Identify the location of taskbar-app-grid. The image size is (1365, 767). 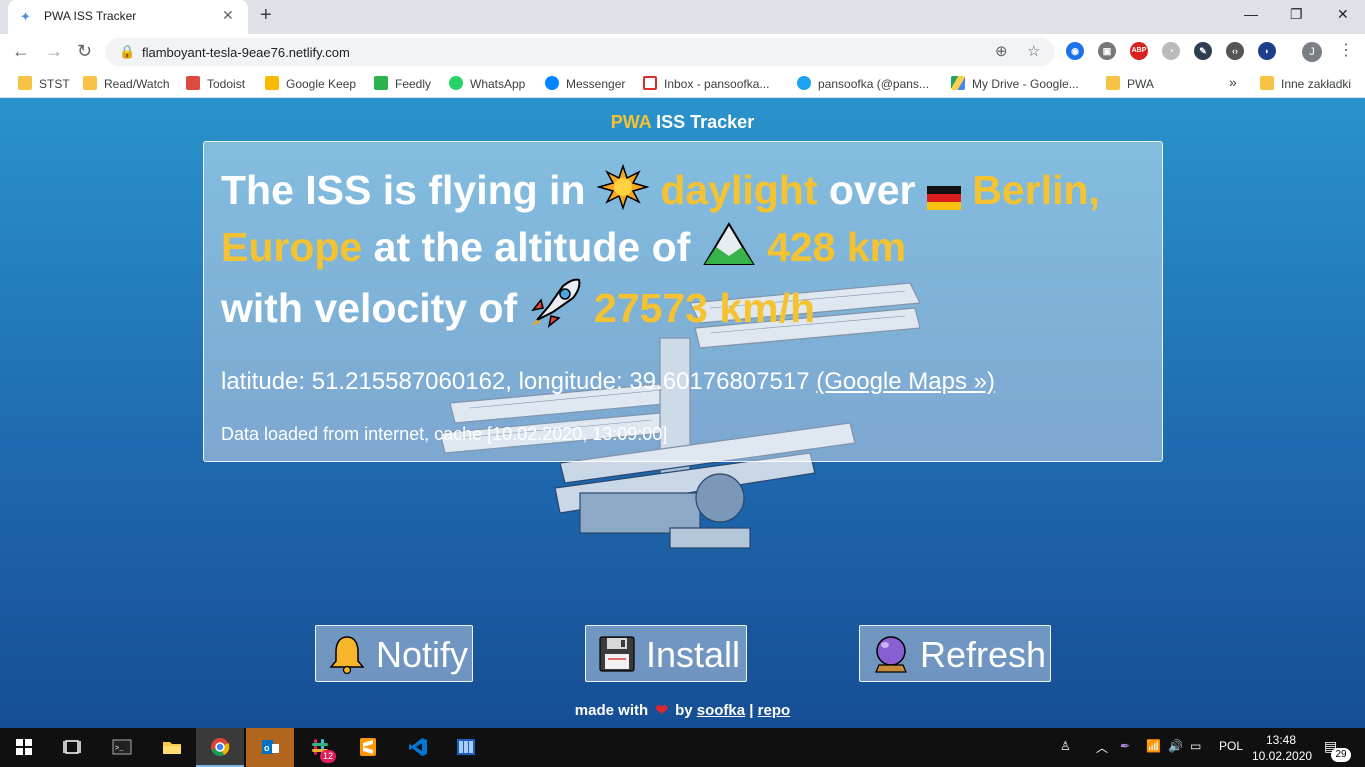
(466, 747).